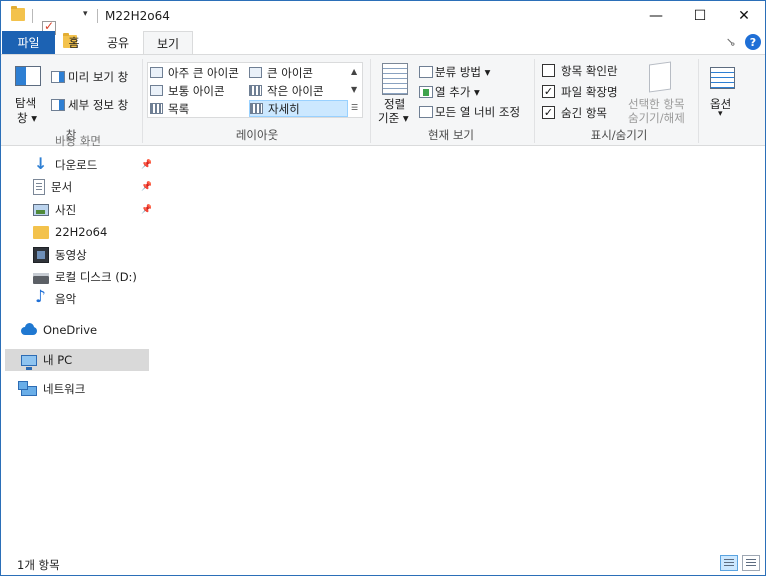  I want to click on help-icon: ?, so click(753, 42).